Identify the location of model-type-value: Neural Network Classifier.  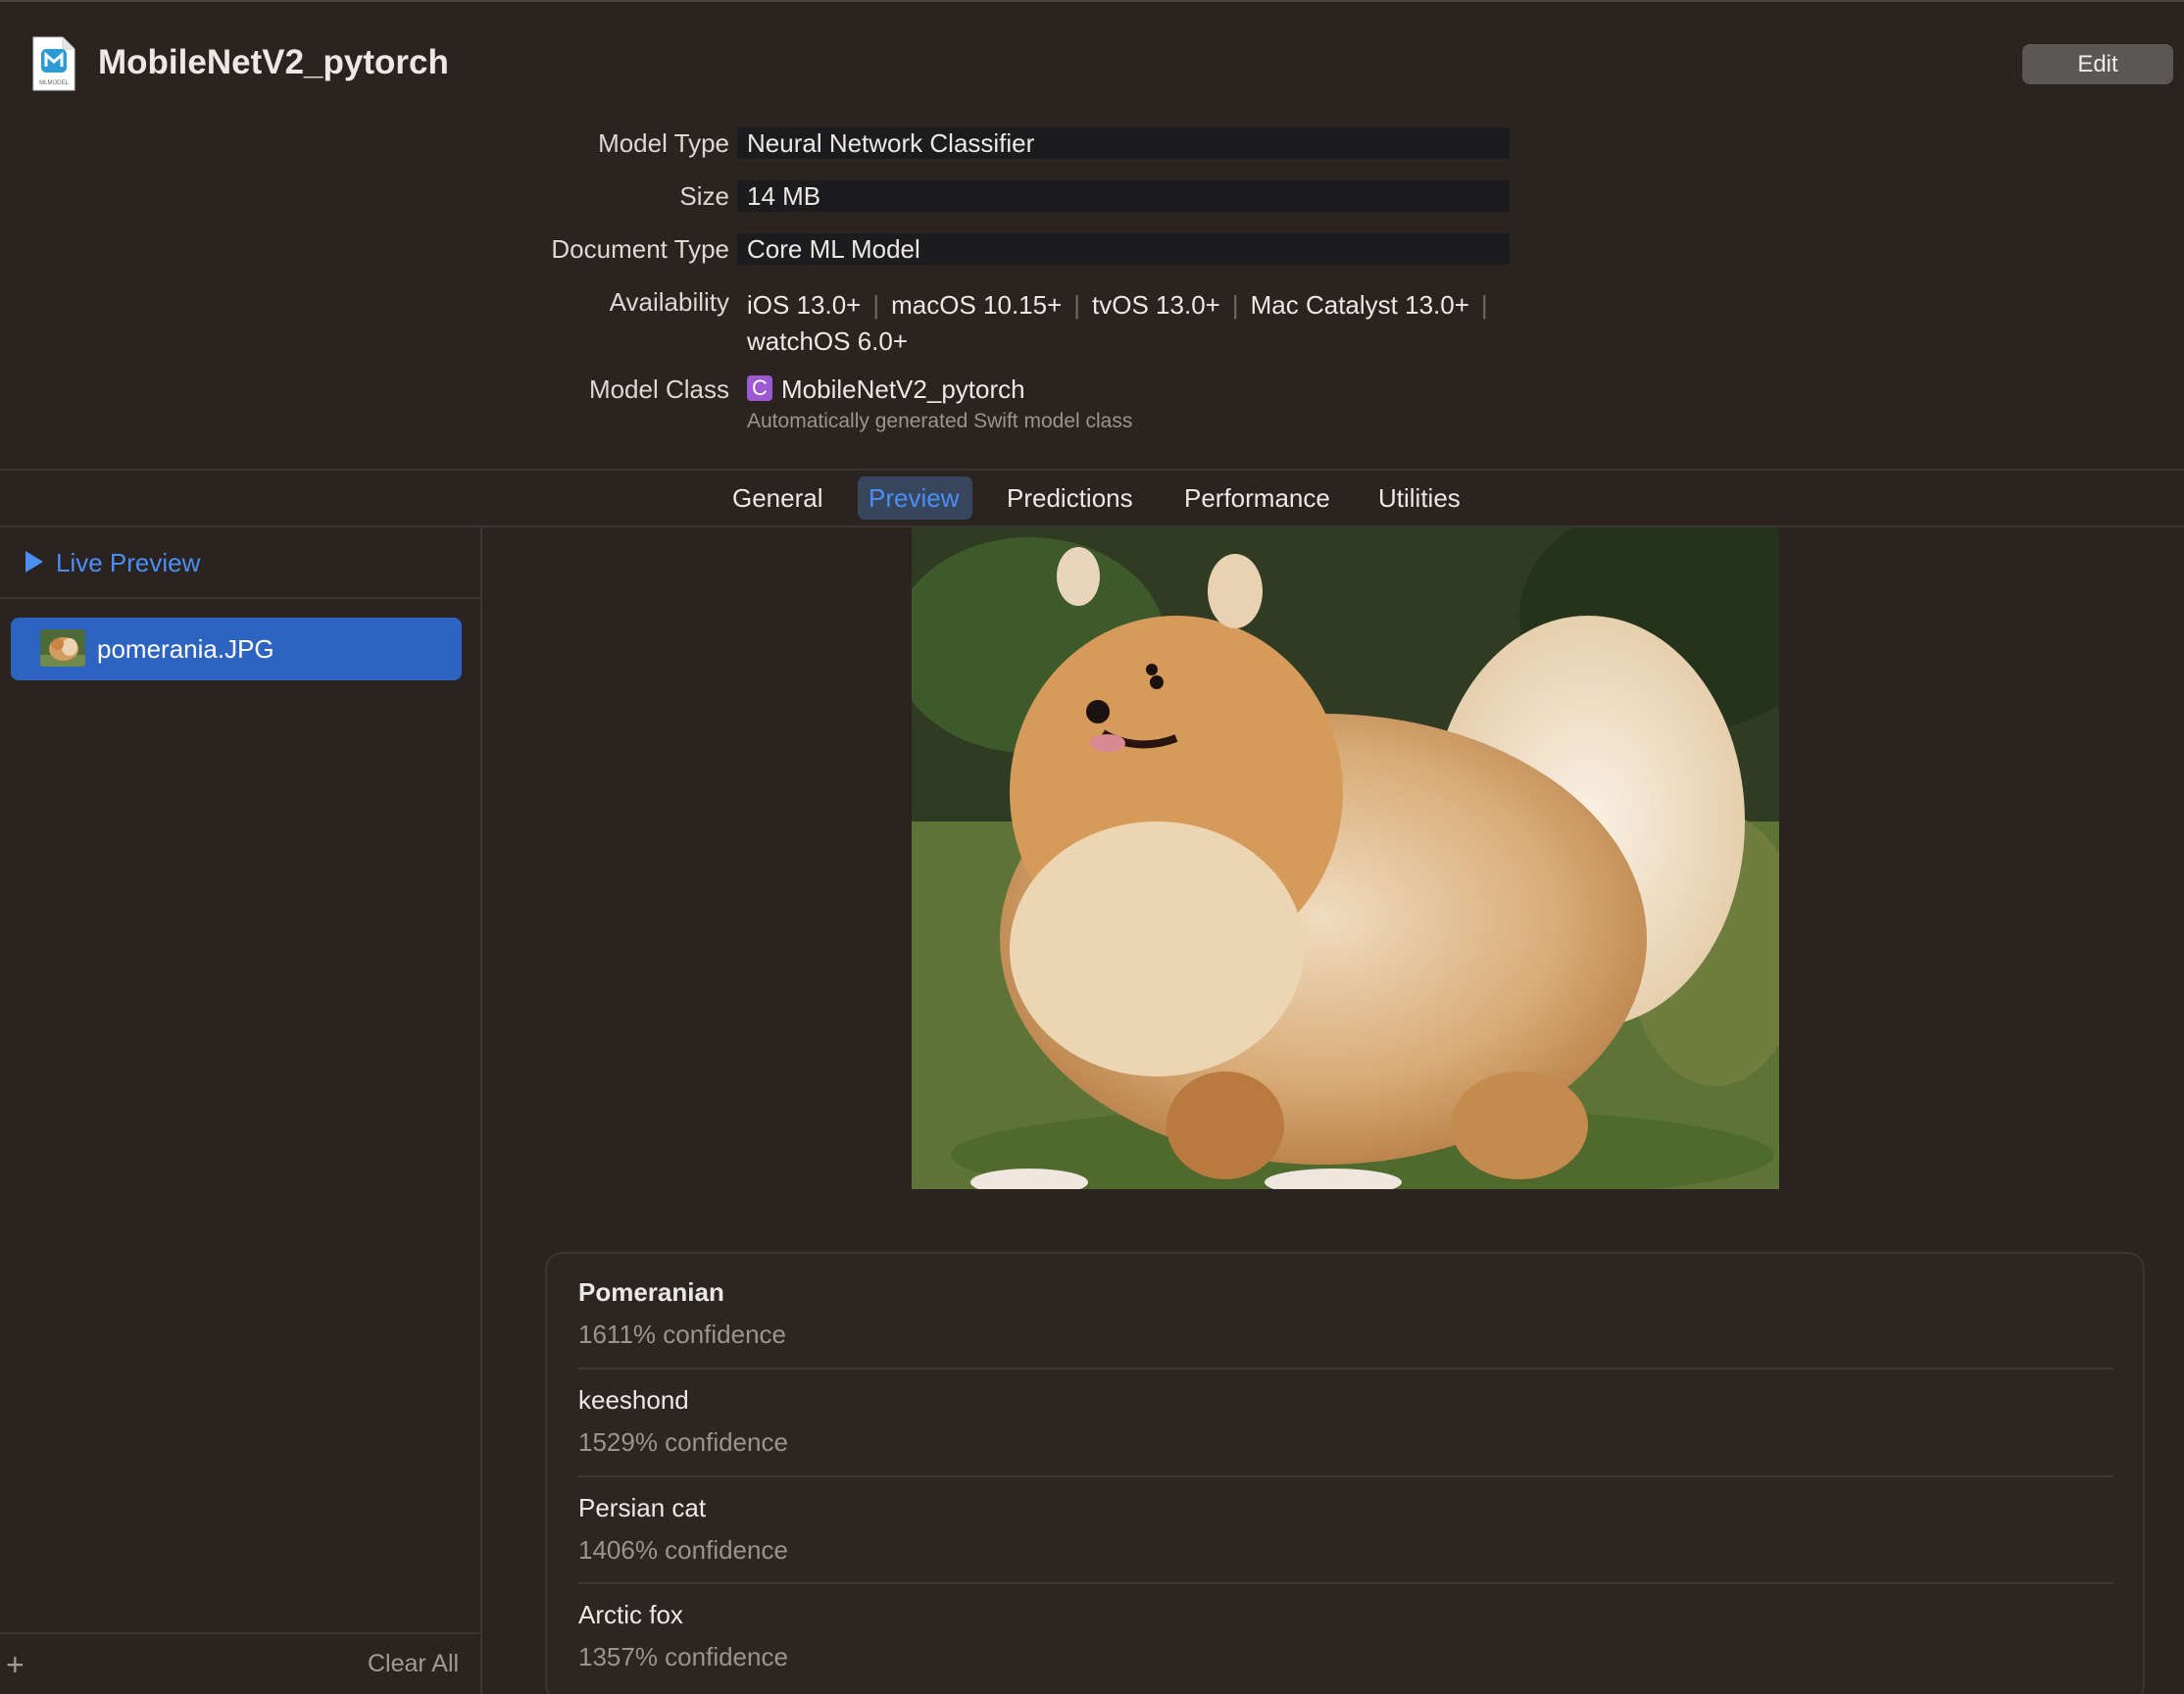
(891, 143).